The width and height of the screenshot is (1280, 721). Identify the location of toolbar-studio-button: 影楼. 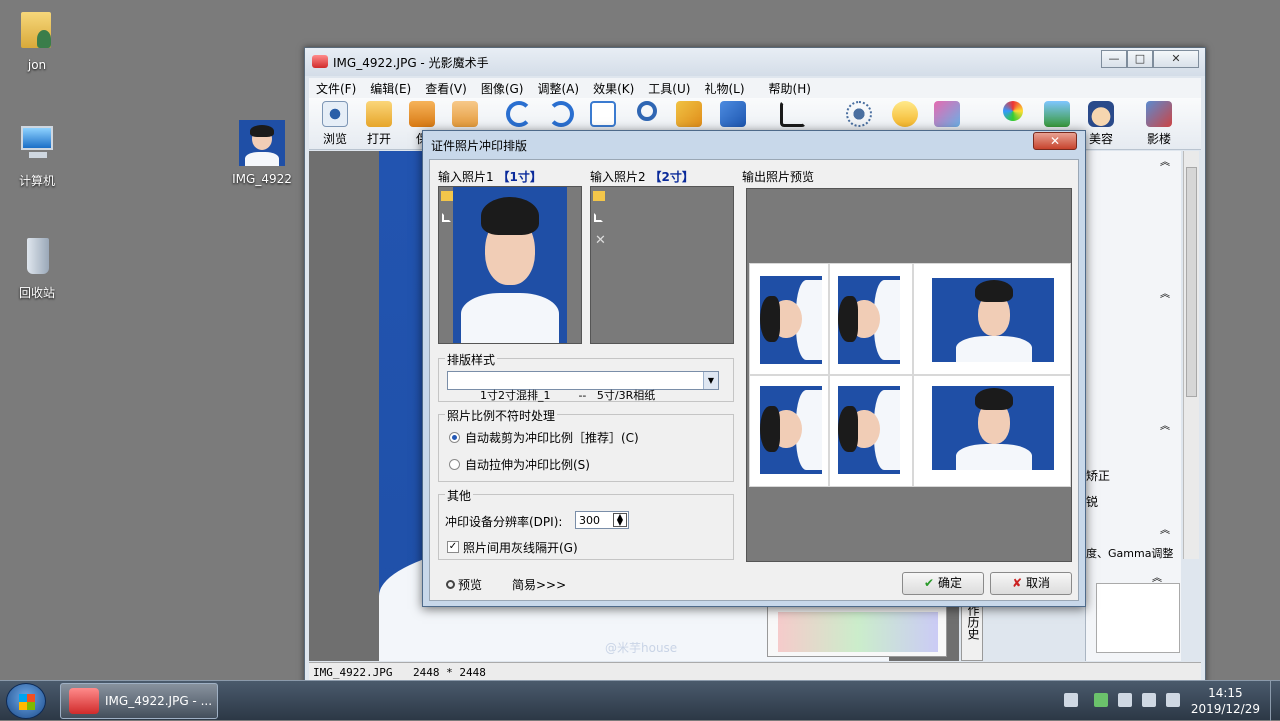
(1159, 124).